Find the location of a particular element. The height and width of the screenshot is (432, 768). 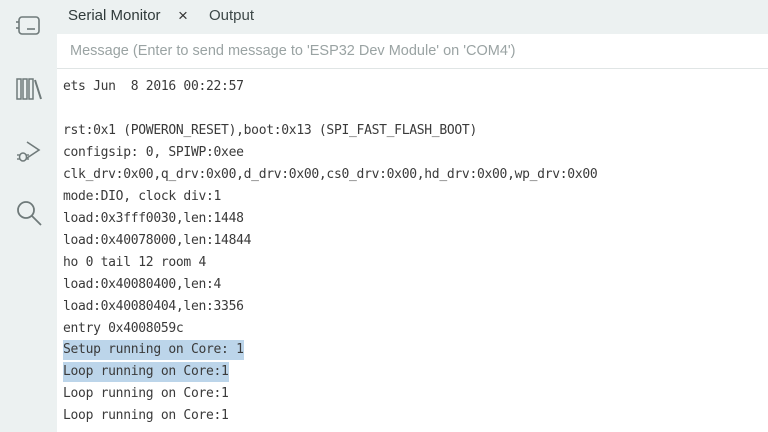

log-line: entry 0x4008059c is located at coordinates (123, 328).